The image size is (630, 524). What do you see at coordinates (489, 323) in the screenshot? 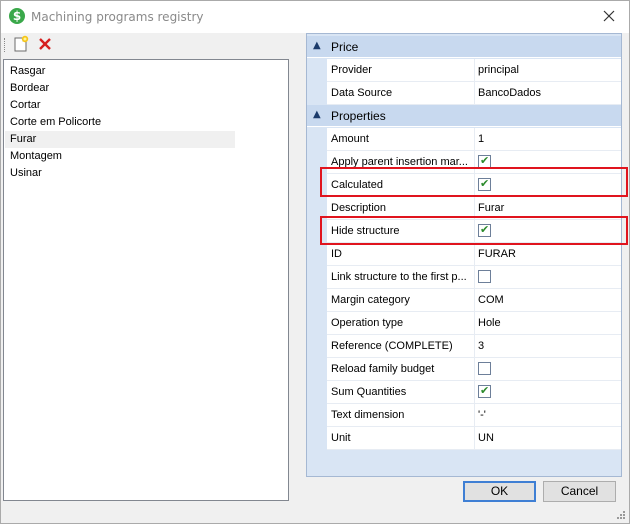
I see `property-value: Hole` at bounding box center [489, 323].